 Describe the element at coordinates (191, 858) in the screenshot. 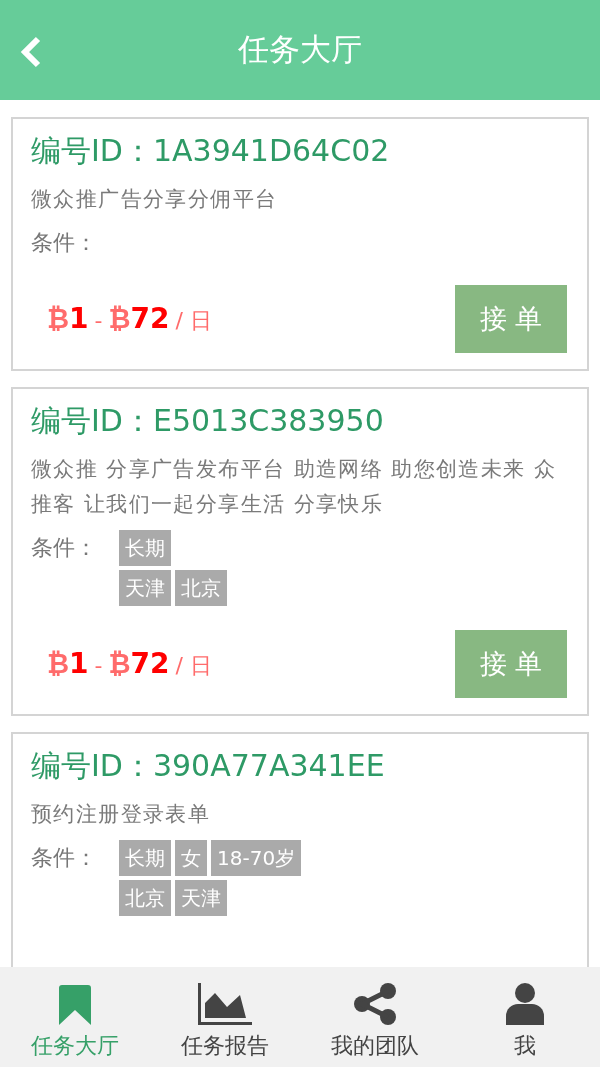

I see `condition-tag: 女` at that location.